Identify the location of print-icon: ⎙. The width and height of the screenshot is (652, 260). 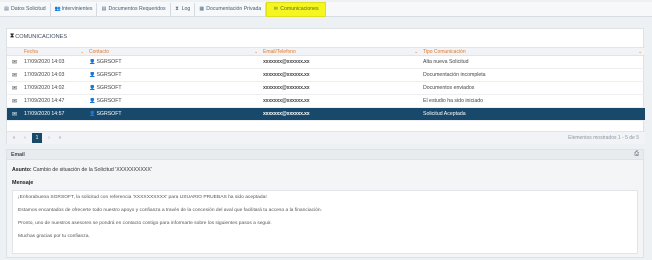
(636, 154).